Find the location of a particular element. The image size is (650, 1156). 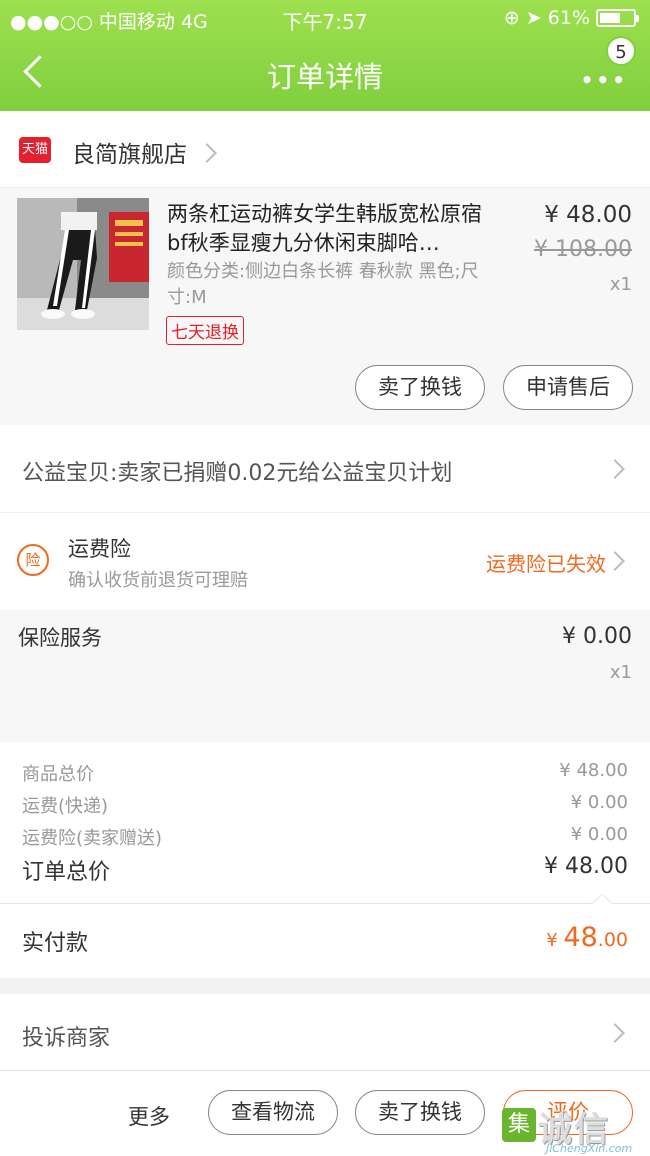

view-logistics-button: 查看物流 is located at coordinates (273, 1112).